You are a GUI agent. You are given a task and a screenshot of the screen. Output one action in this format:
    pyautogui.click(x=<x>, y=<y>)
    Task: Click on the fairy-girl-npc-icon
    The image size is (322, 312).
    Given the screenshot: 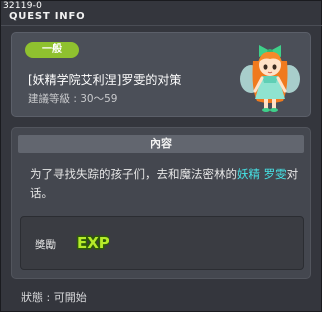 What is the action you would take?
    pyautogui.click(x=270, y=77)
    